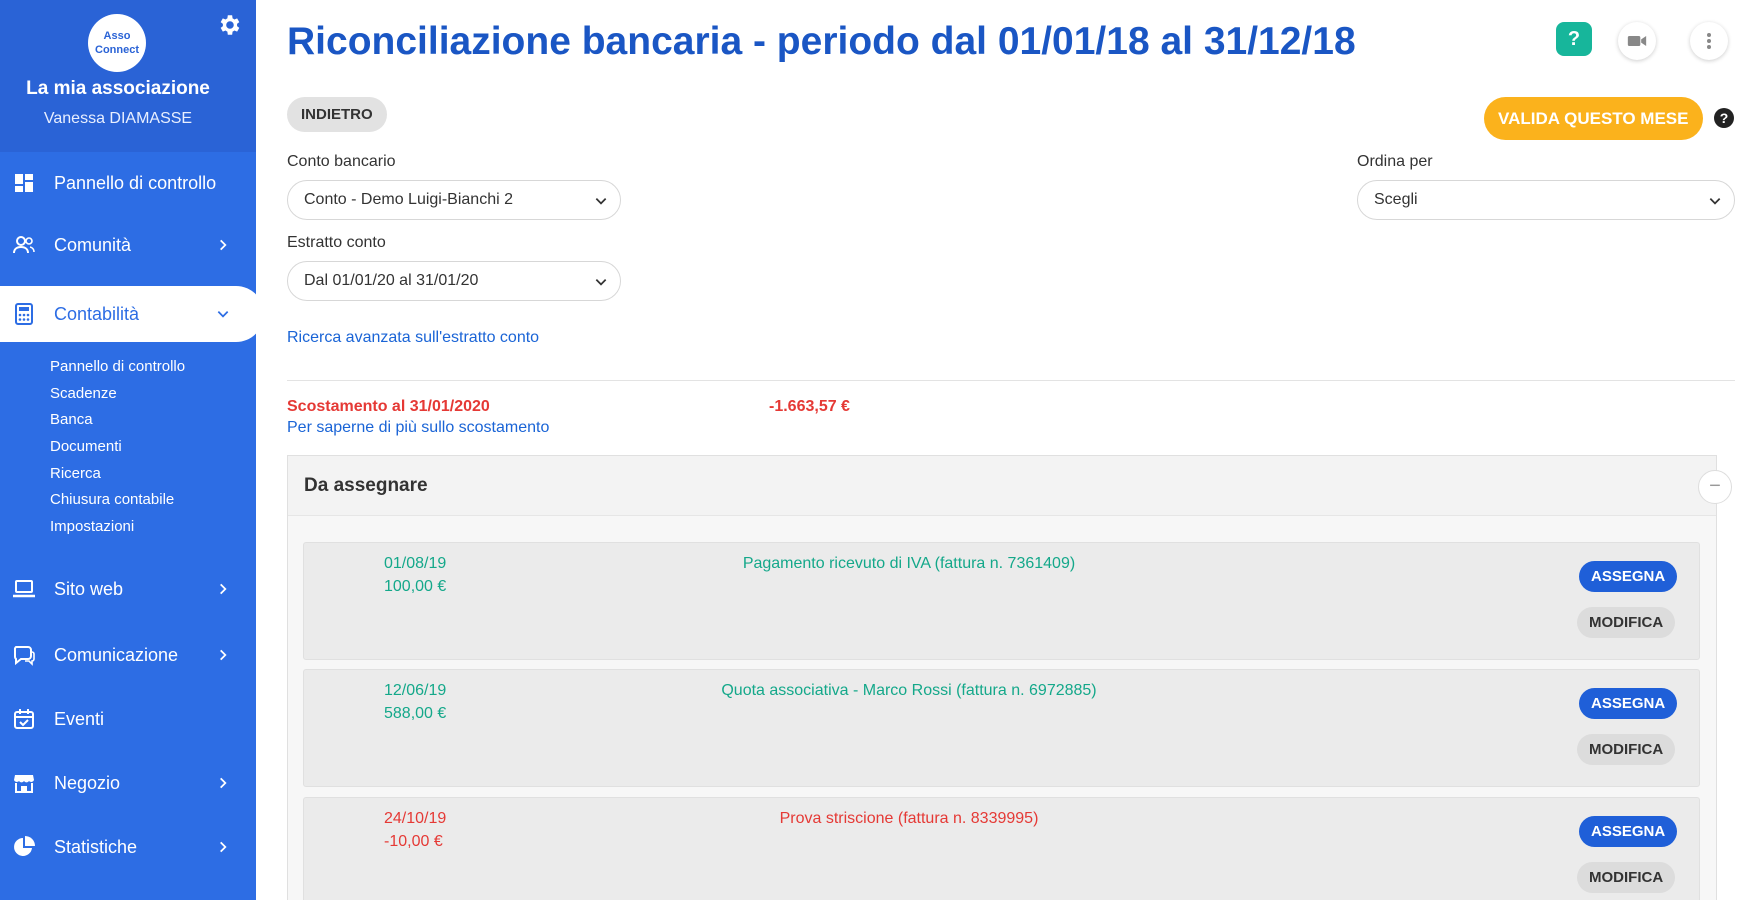 This screenshot has height=900, width=1748. Describe the element at coordinates (118, 88) in the screenshot. I see `organization-name: La mia associazione` at that location.